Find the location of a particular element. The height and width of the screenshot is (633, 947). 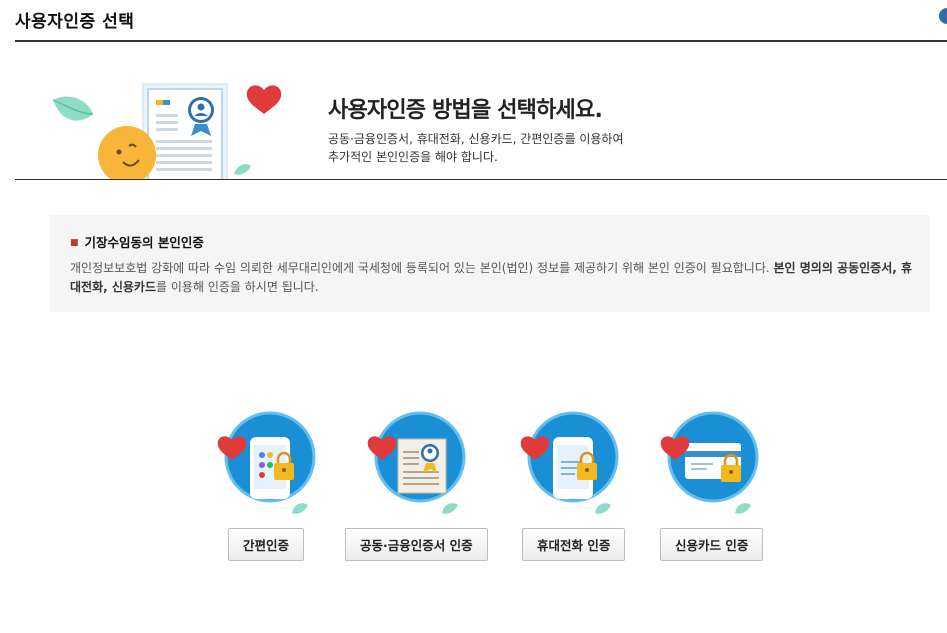

corner-dot-icon is located at coordinates (943, 16).